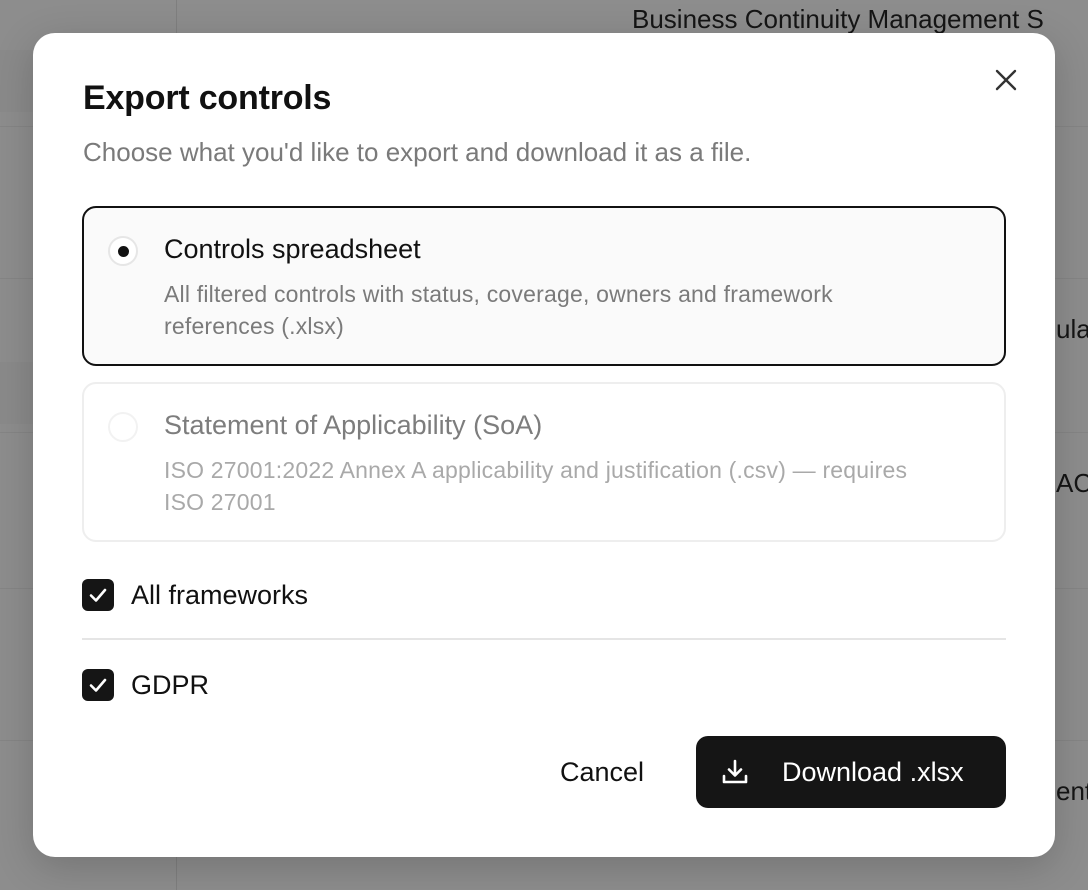  I want to click on bg-page-title: Business Continuity Management S, so click(838, 19).